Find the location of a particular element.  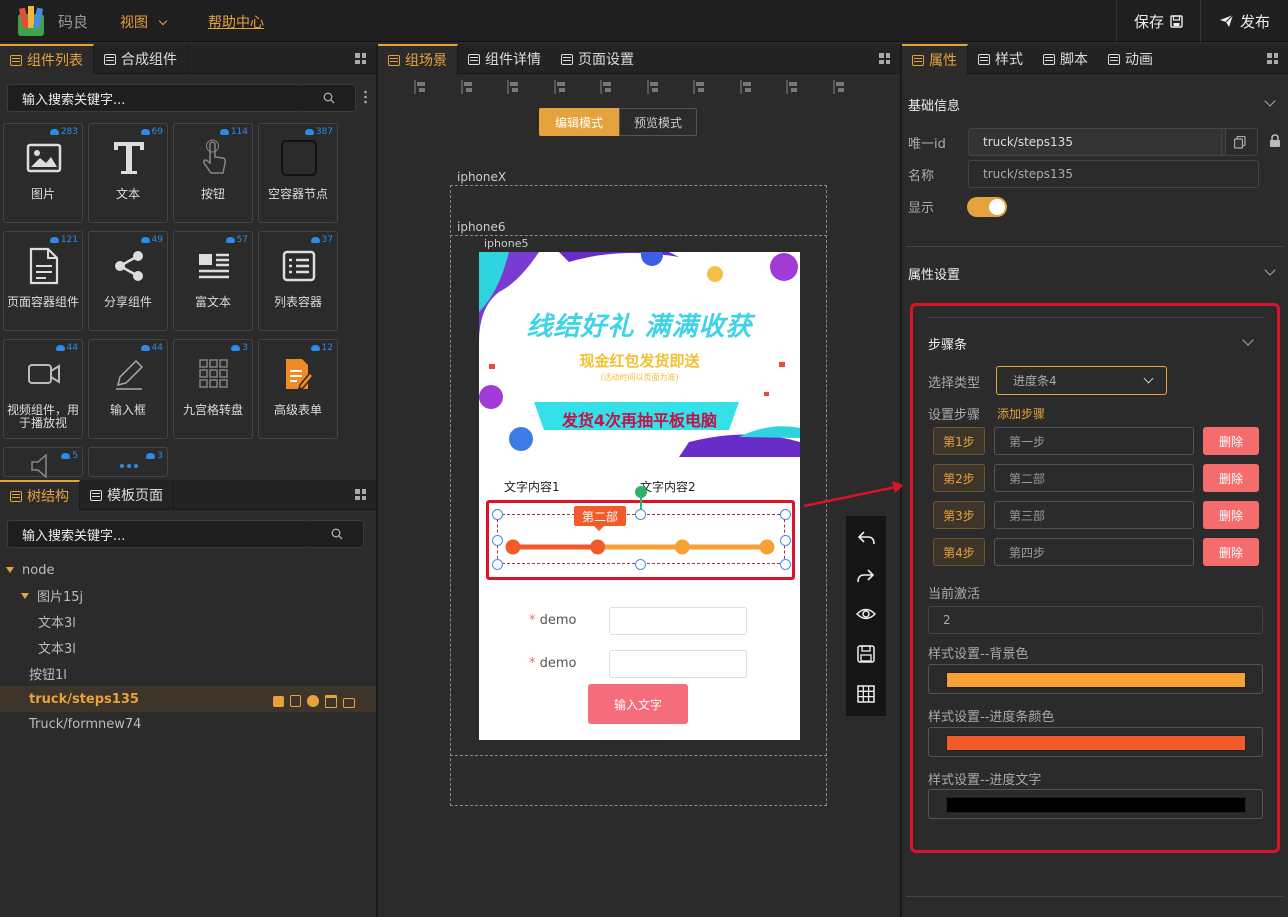

edit-icon is located at coordinates (278, 701).